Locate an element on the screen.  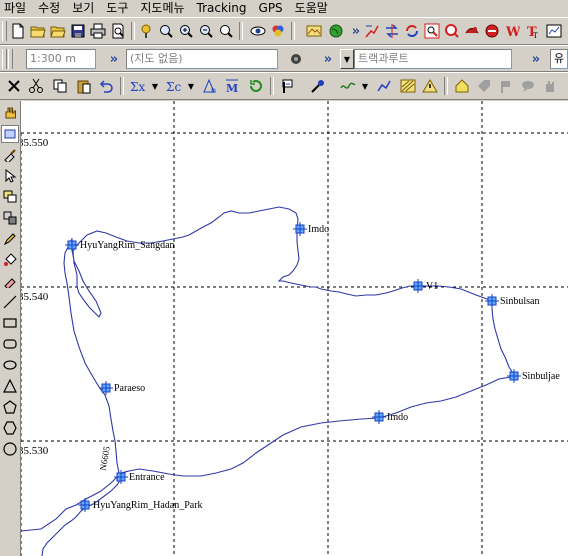
waypoint-label-v1: V1 is located at coordinates (432, 286).